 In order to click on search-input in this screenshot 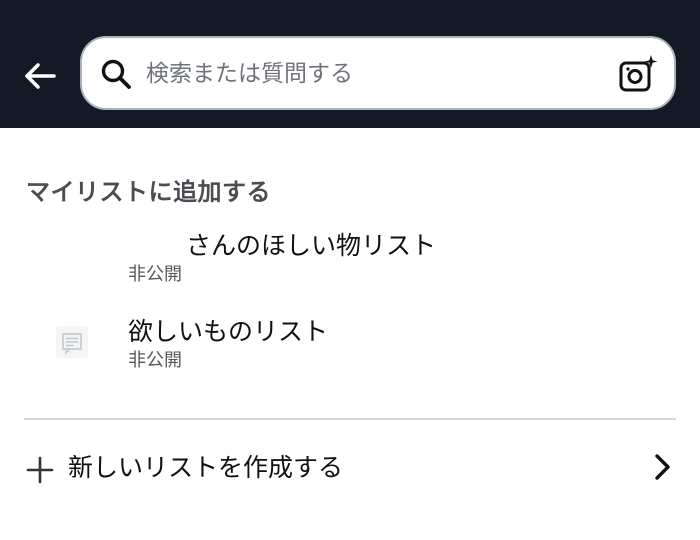, I will do `click(371, 74)`.